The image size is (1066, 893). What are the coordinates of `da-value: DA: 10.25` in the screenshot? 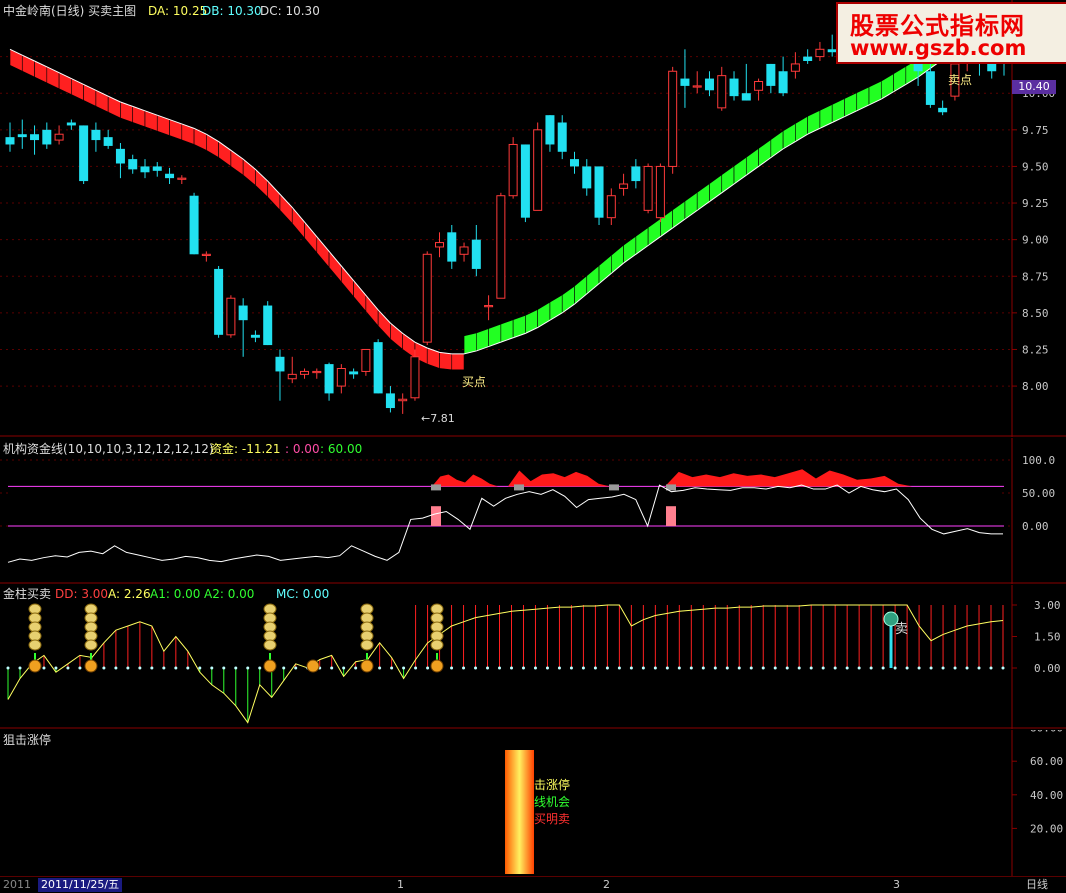 It's located at (178, 11).